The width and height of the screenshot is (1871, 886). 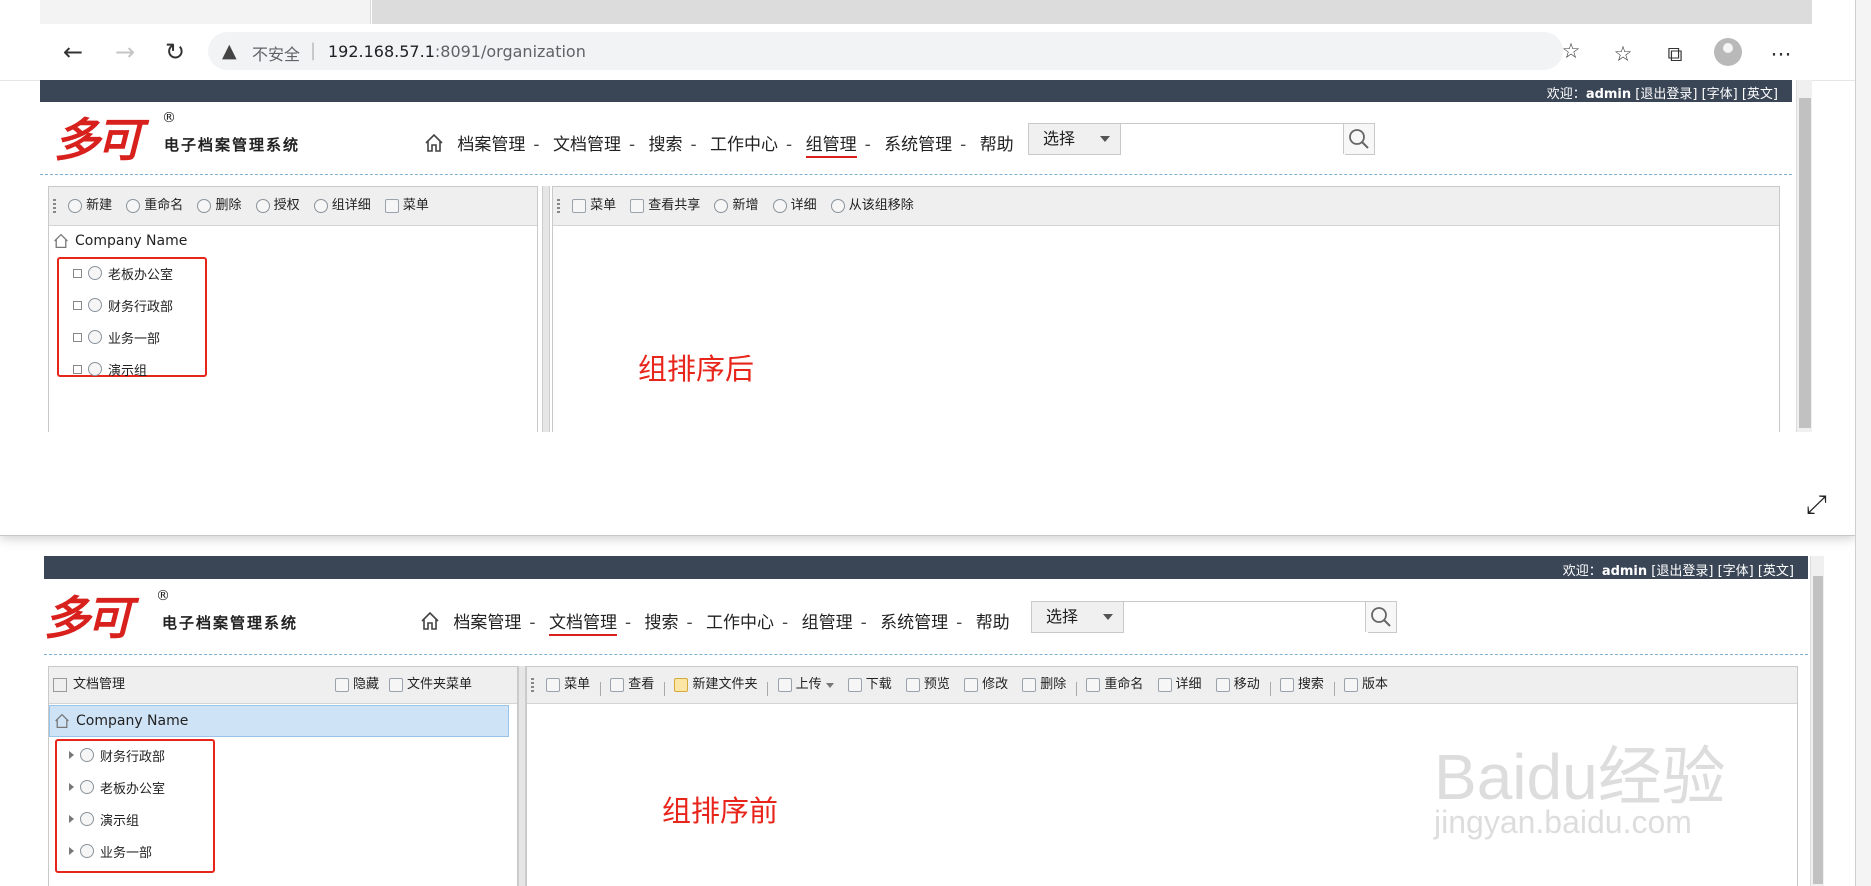 I want to click on rename-group-button: 重命名, so click(x=154, y=206).